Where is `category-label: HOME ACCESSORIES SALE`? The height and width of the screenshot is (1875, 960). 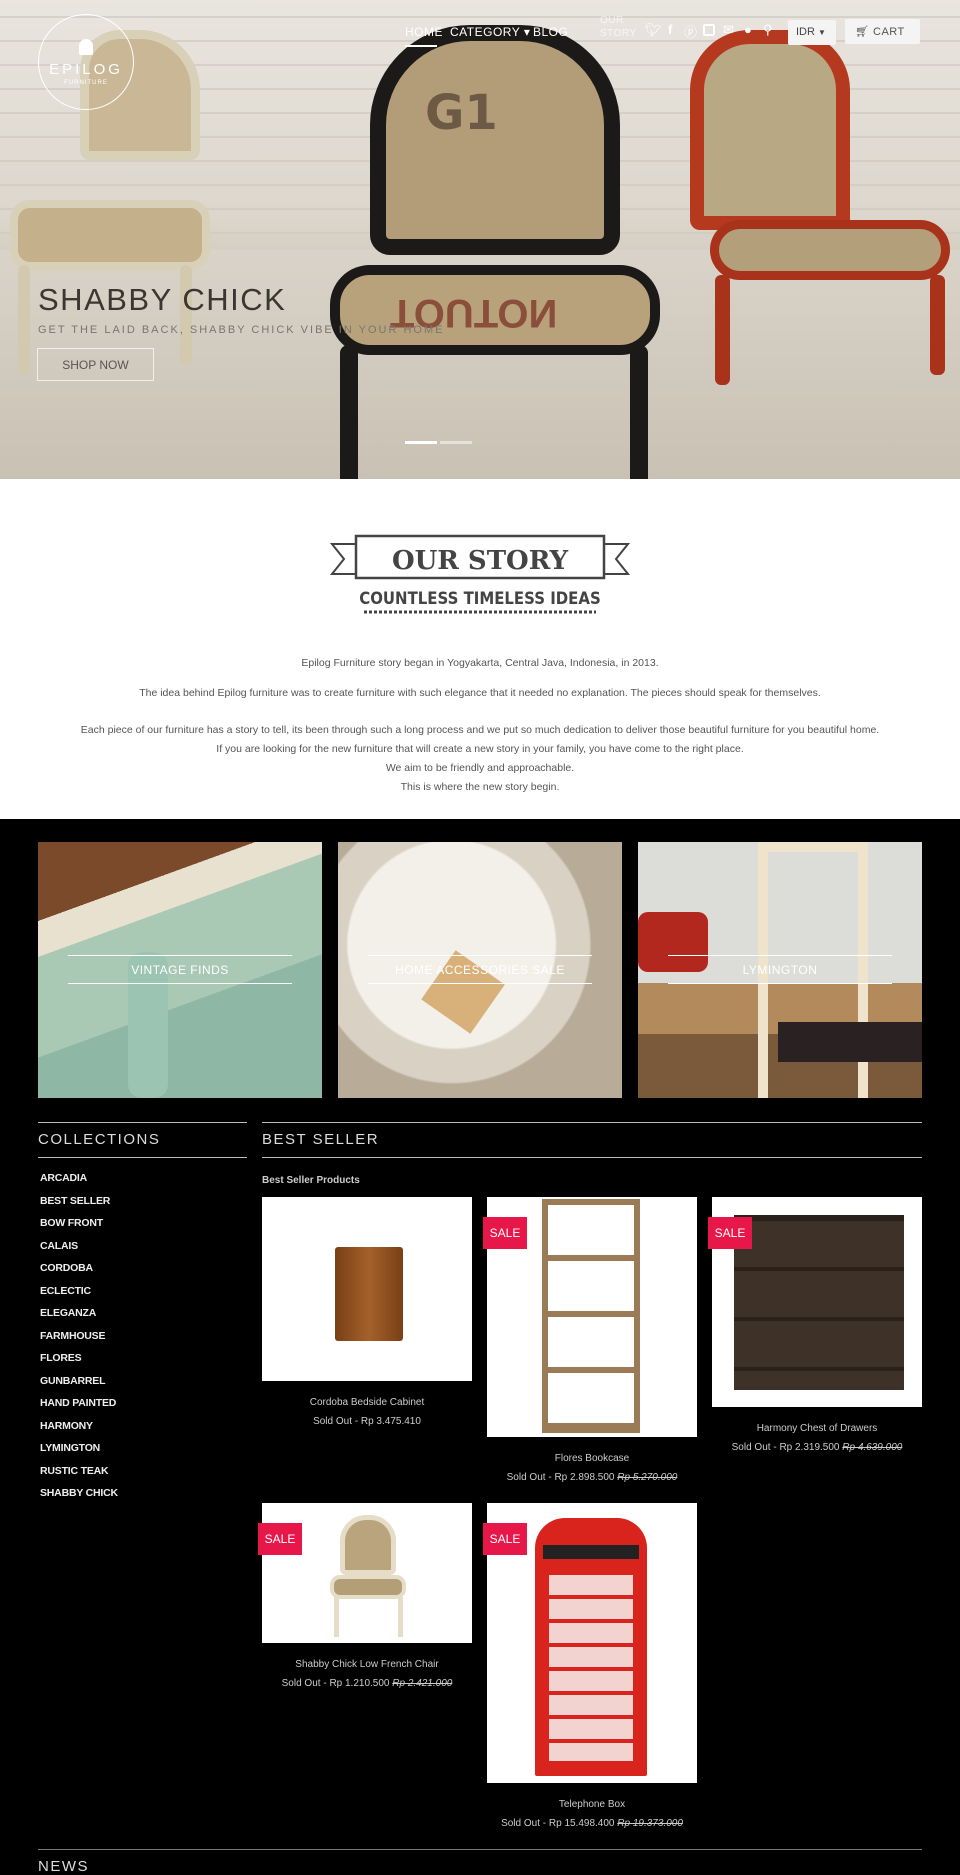 category-label: HOME ACCESSORIES SALE is located at coordinates (480, 969).